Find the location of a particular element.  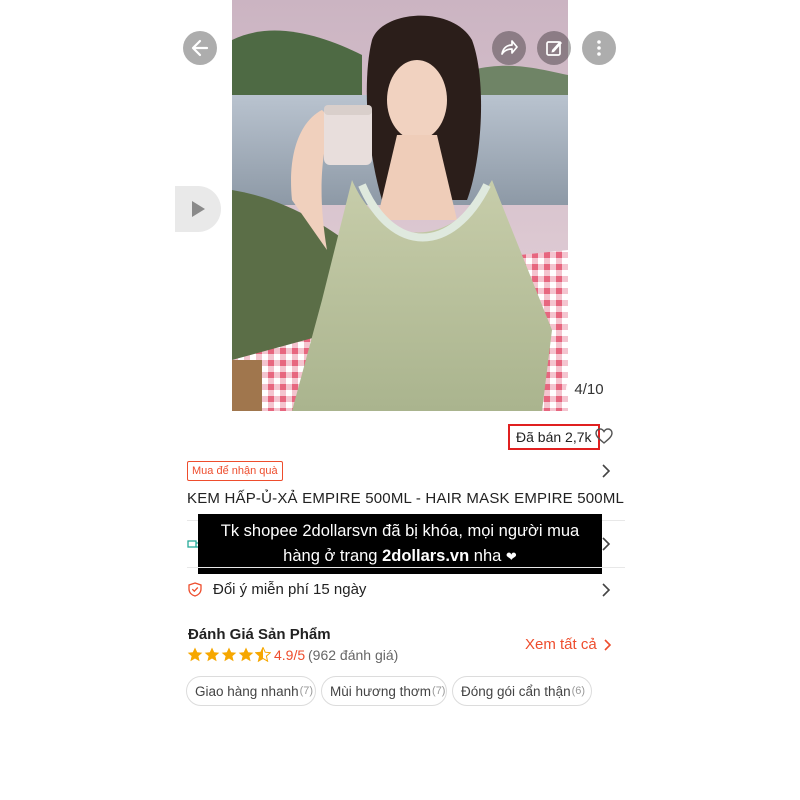

banner-website: 2dollars.vn is located at coordinates (426, 556).